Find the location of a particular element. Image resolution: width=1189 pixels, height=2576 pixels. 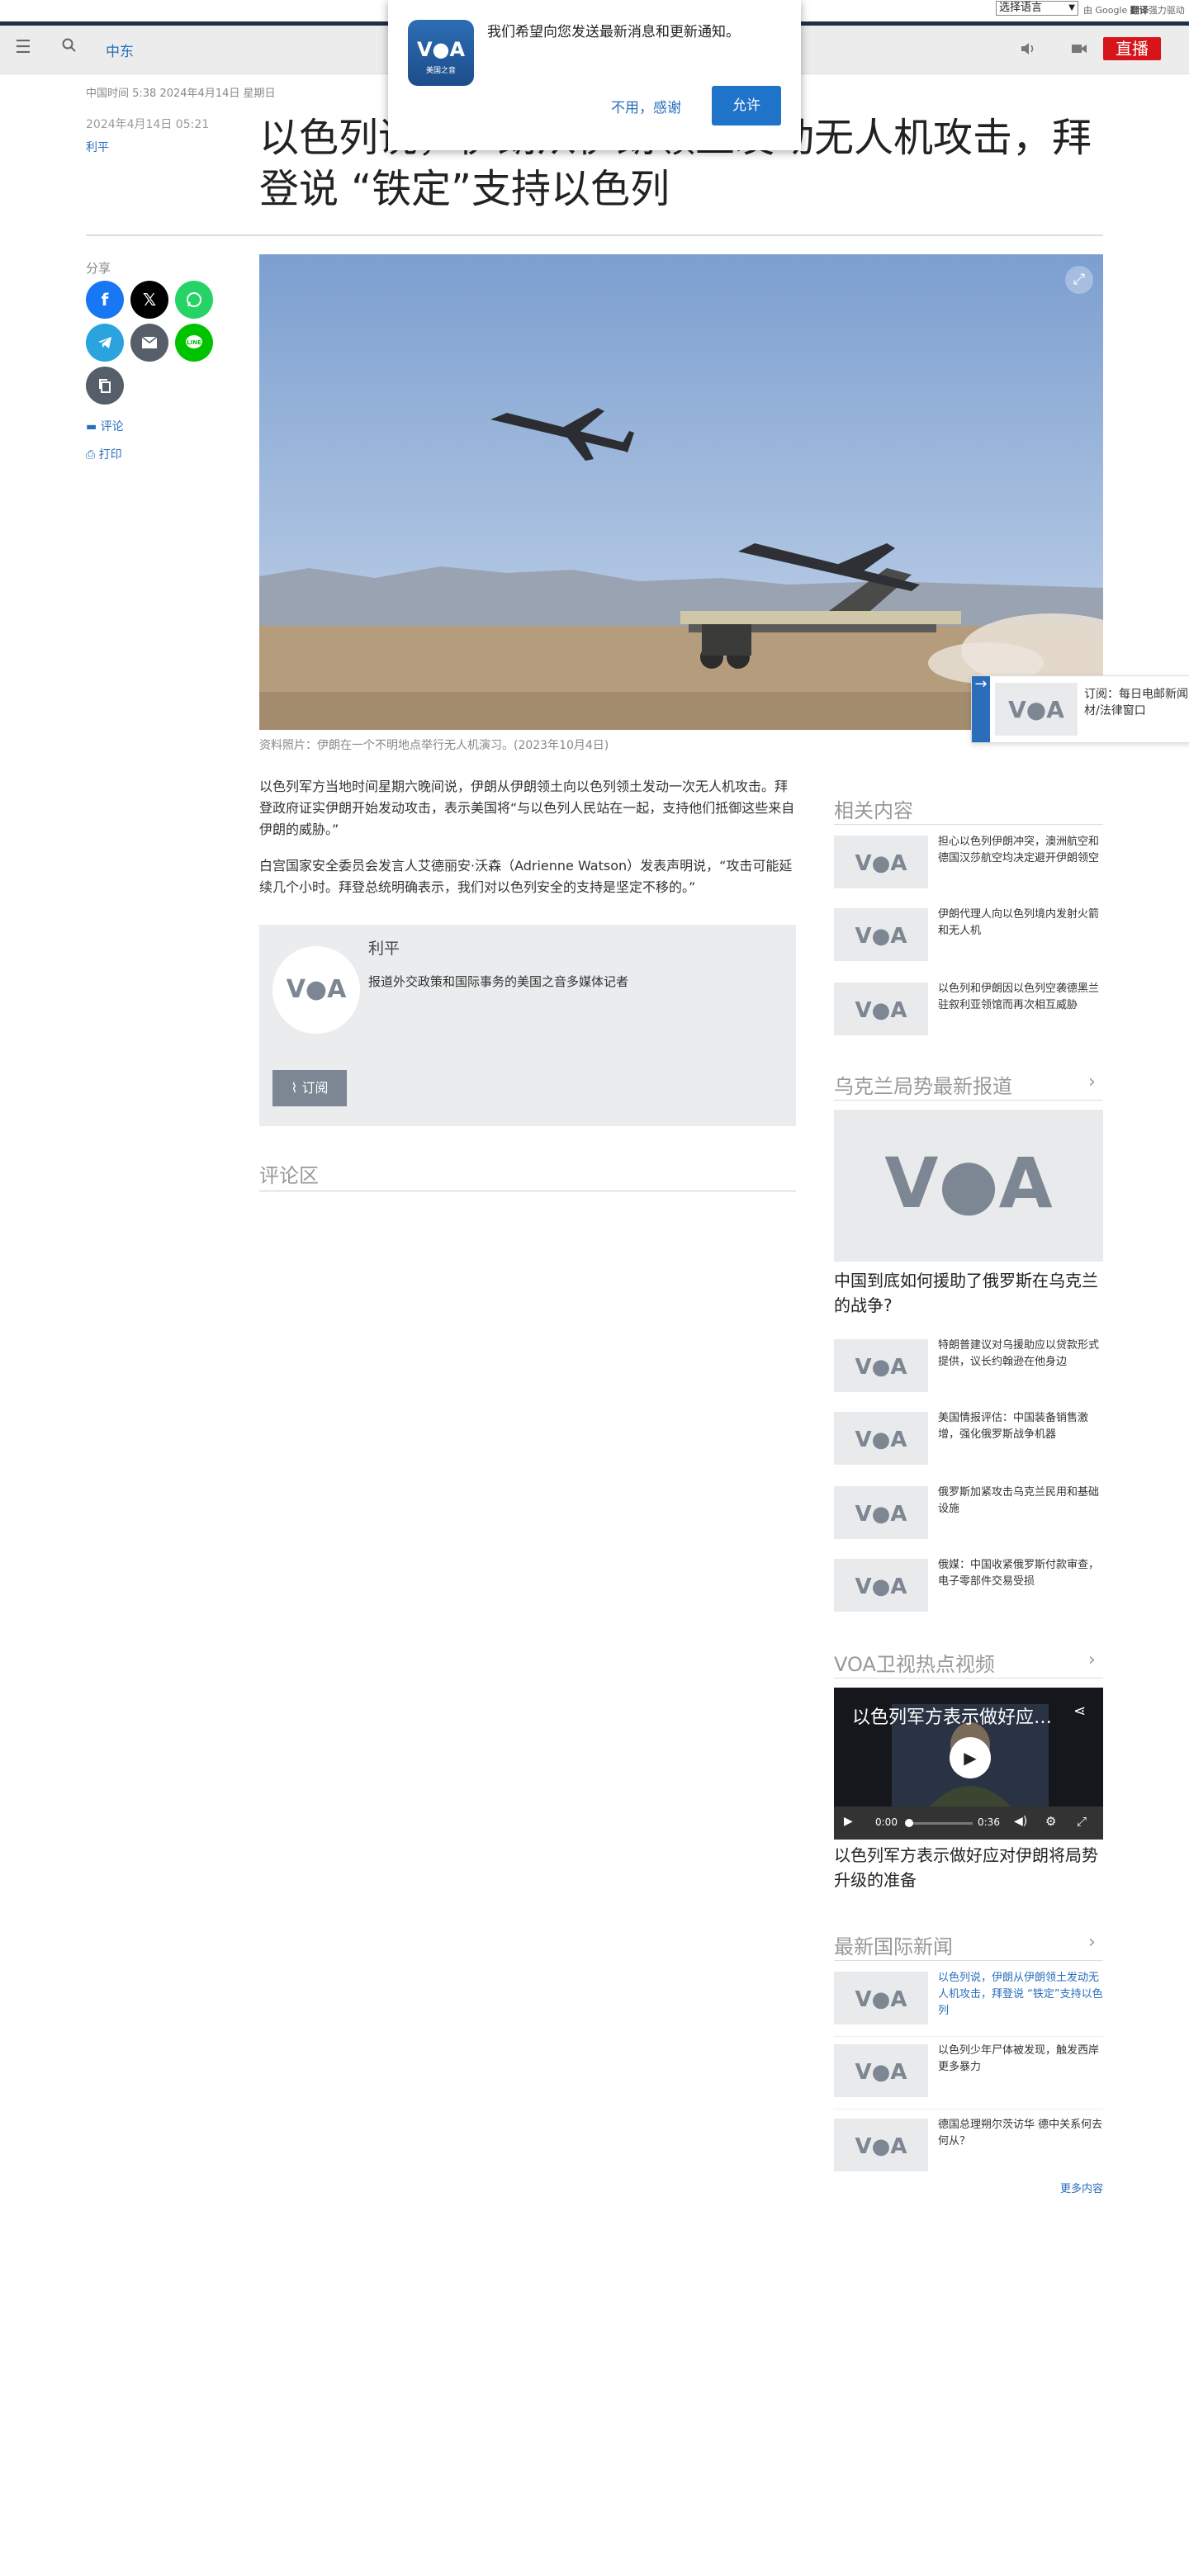

subscribe-label: 订阅 is located at coordinates (315, 1088).